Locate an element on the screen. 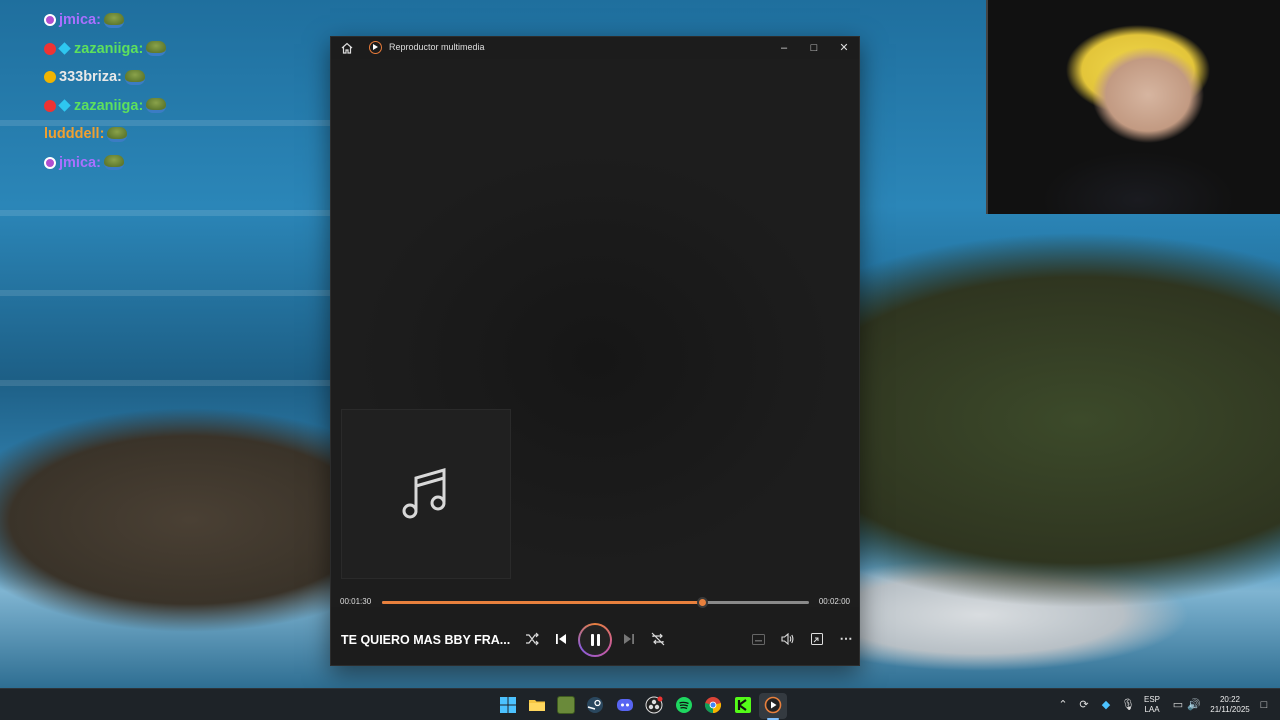 The image size is (1280, 720). media-player-icon is located at coordinates (773, 705).